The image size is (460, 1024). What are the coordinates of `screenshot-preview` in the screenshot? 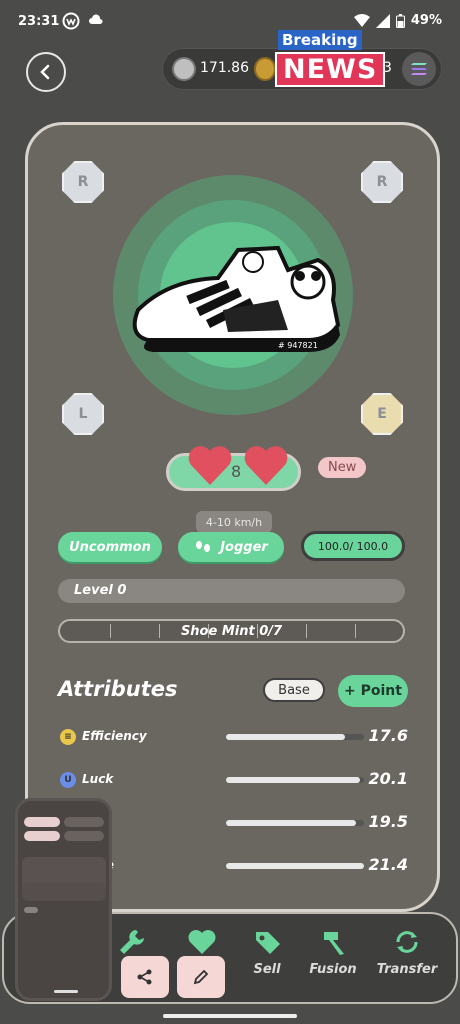 It's located at (63, 899).